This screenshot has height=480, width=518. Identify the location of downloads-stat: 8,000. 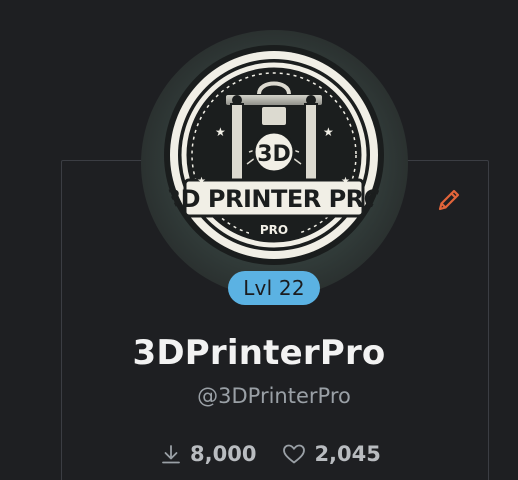
(208, 454).